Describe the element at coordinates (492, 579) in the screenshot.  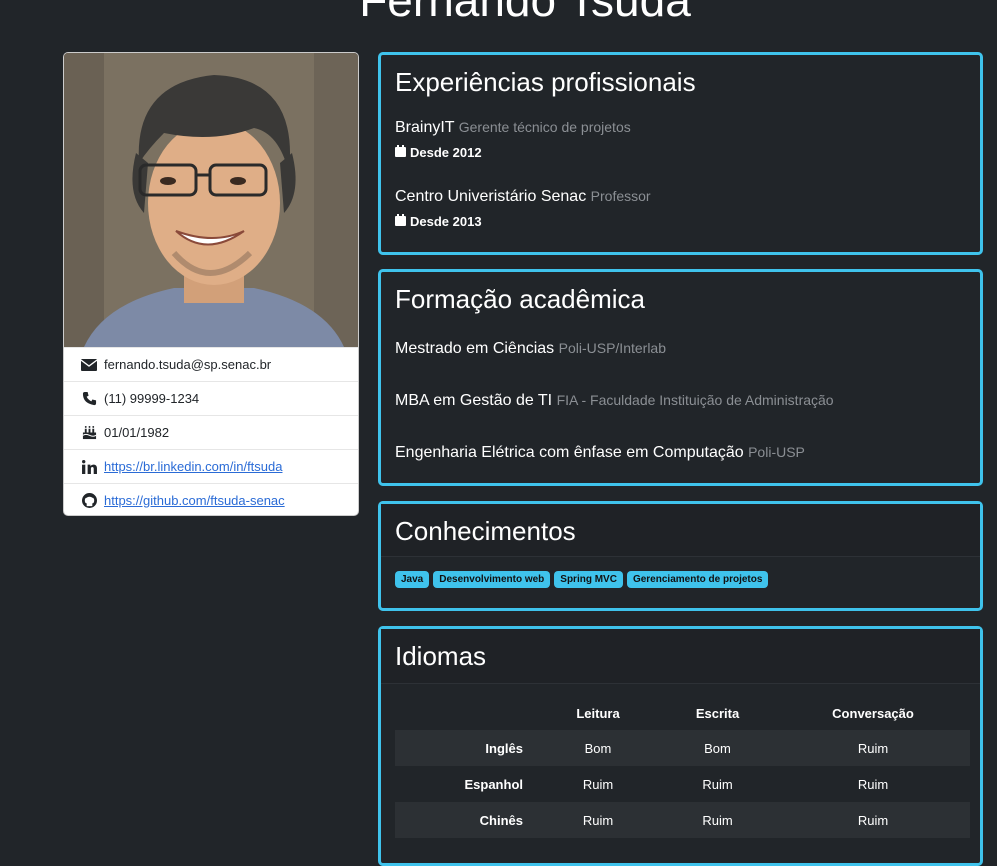
I see `skill-badge: Desenvolvimento web` at that location.